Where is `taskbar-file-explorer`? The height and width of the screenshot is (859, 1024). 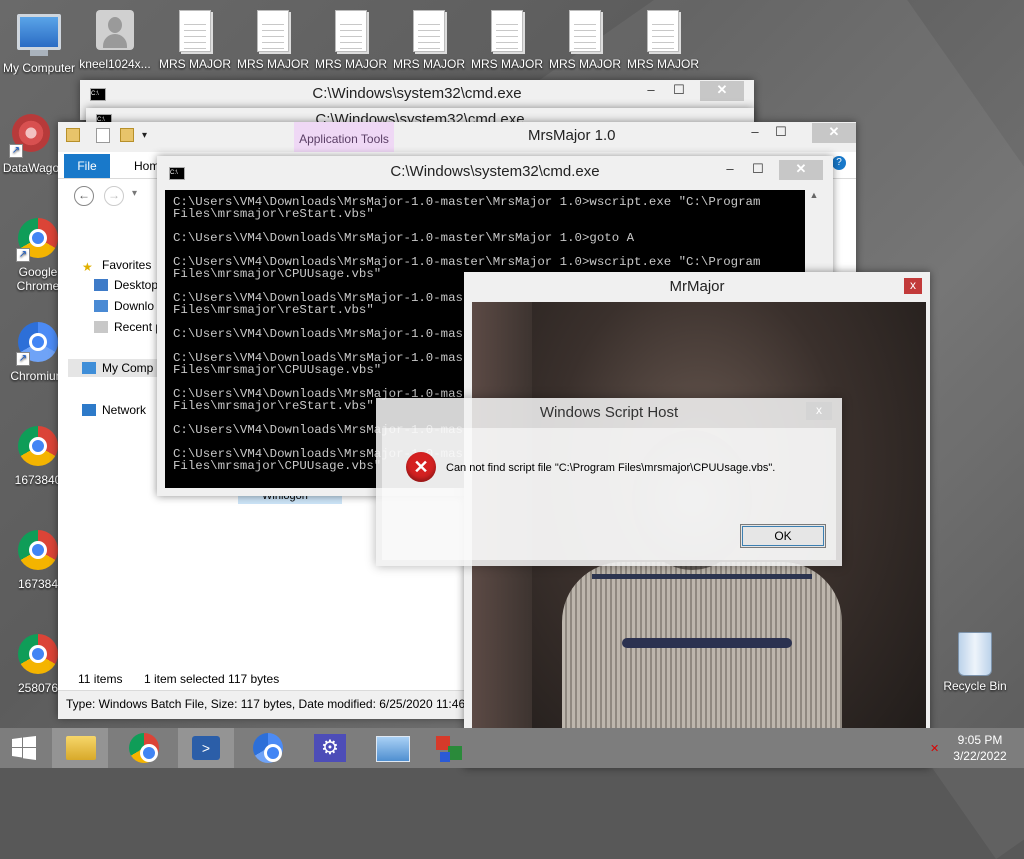
taskbar-file-explorer is located at coordinates (80, 748).